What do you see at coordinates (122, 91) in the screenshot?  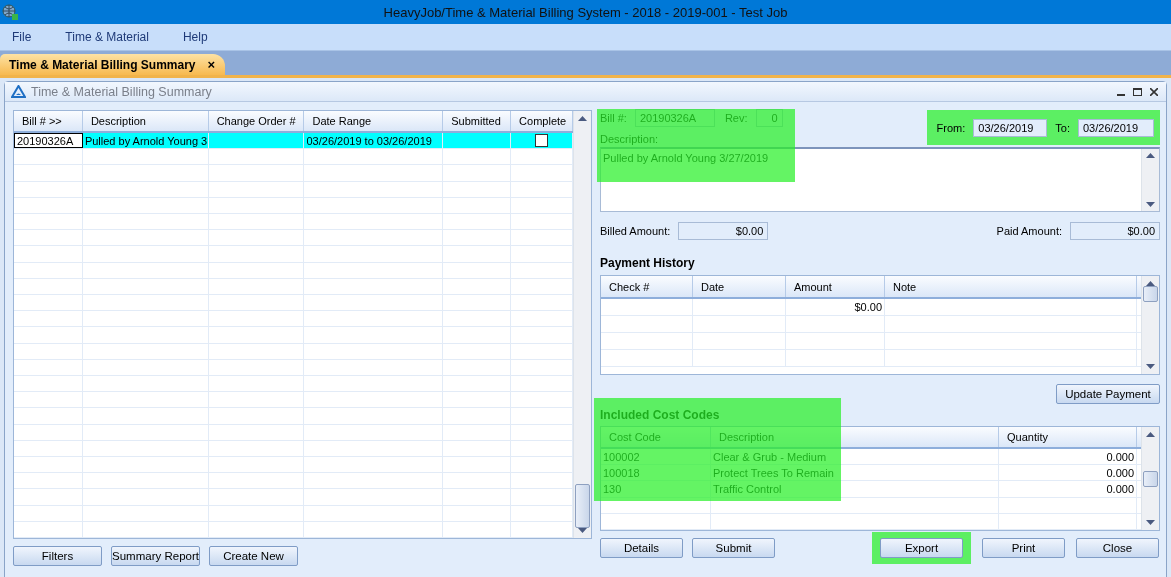 I see `panel-title: Time & Material Billing Summary` at bounding box center [122, 91].